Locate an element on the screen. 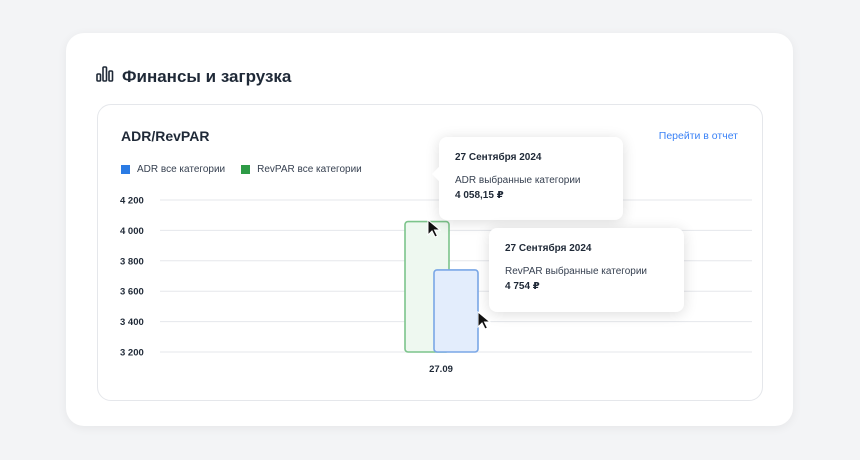 This screenshot has width=860, height=460. y-tick-label: 3 600 is located at coordinates (132, 292).